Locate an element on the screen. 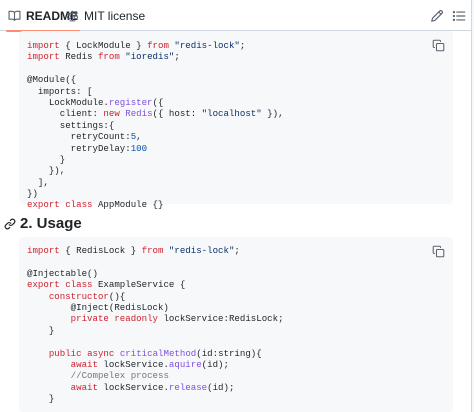 This screenshot has width=474, height=412. code-line: retryDelay:100 is located at coordinates (155, 148).